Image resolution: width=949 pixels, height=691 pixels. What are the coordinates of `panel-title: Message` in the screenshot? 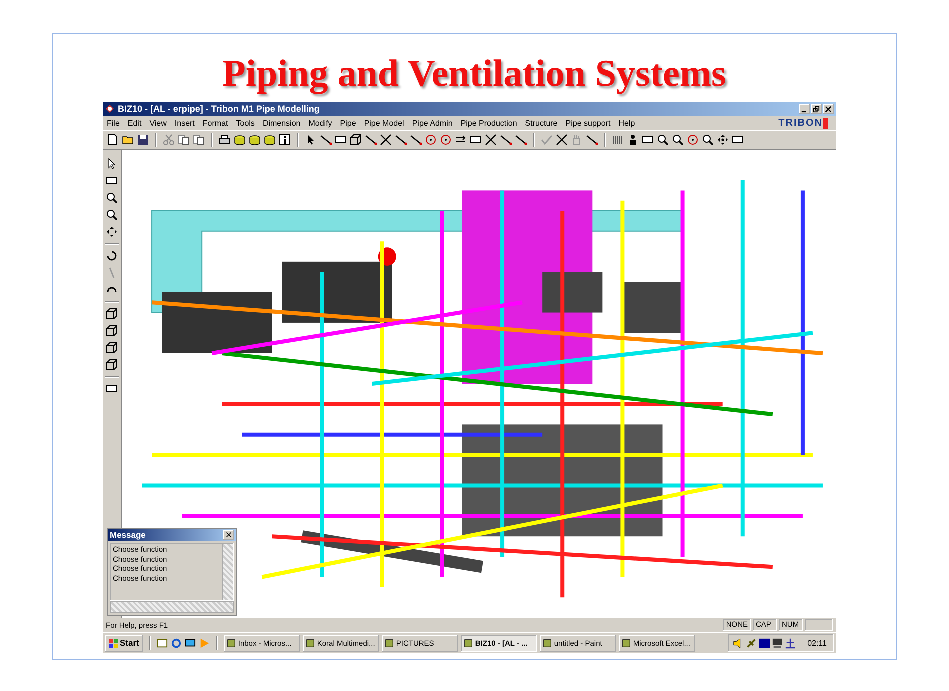 It's located at (128, 535).